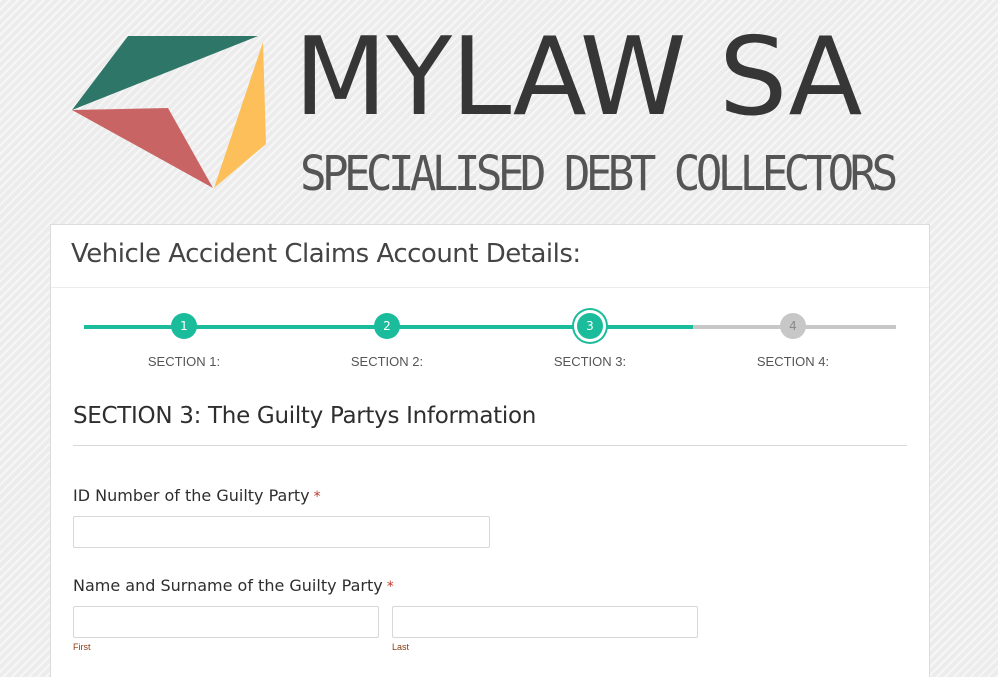  What do you see at coordinates (326, 254) in the screenshot?
I see `form-title: Vehicle Accident Claims Account Details:` at bounding box center [326, 254].